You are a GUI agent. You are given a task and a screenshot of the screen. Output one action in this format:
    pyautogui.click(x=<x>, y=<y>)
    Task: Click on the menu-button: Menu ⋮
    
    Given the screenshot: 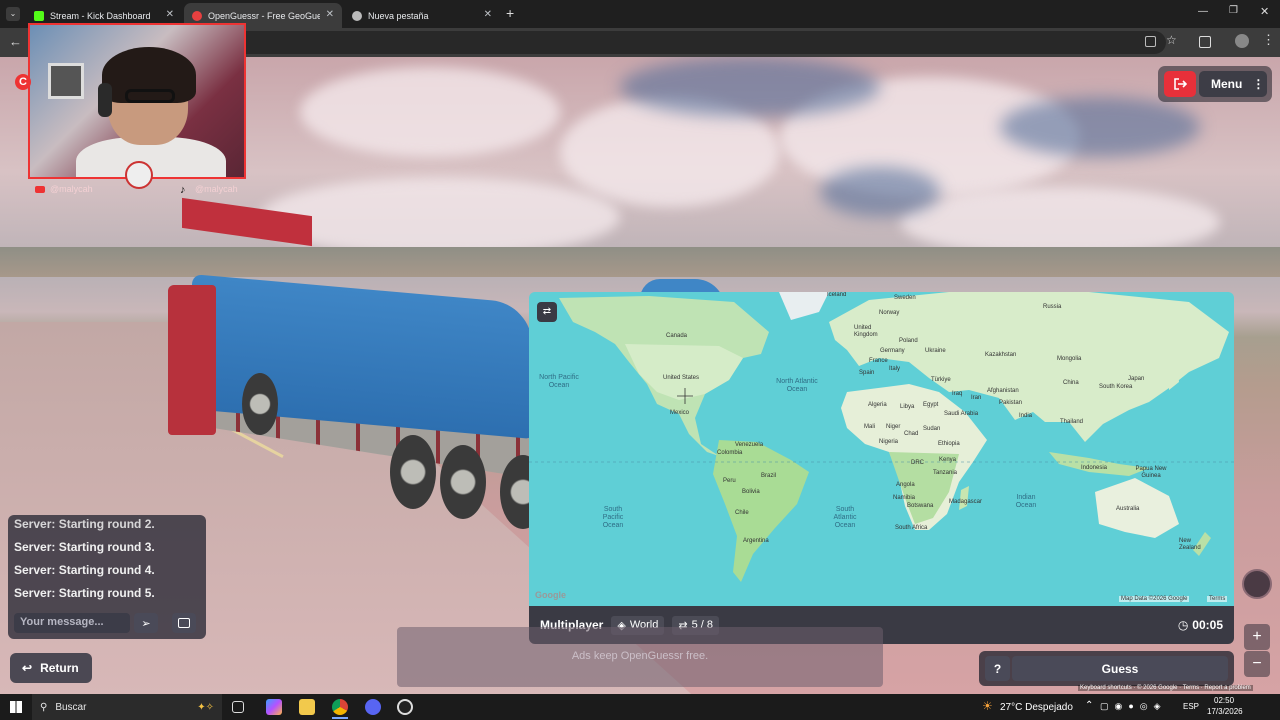 What is the action you would take?
    pyautogui.click(x=1233, y=84)
    